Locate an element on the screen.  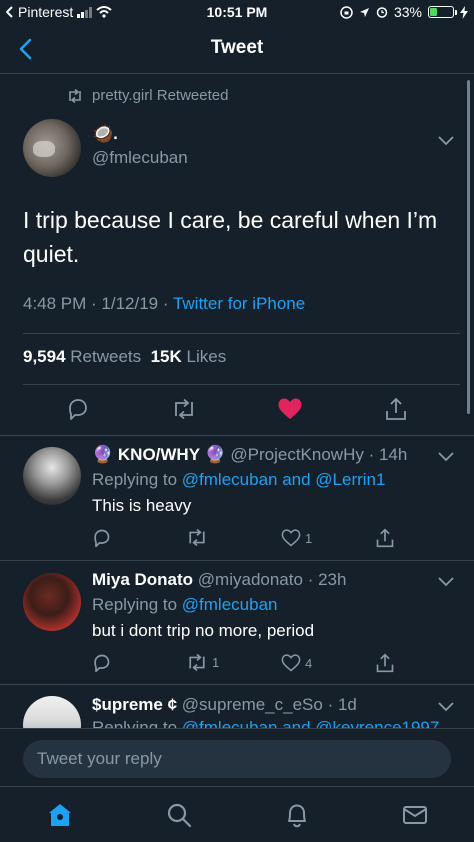
retweet-button: 1 is located at coordinates (202, 662).